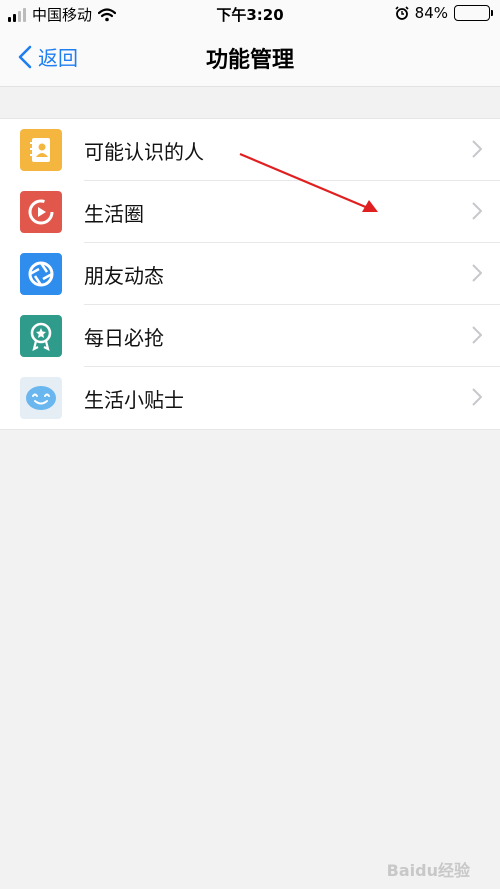  I want to click on watermark: Baidu经验, so click(428, 870).